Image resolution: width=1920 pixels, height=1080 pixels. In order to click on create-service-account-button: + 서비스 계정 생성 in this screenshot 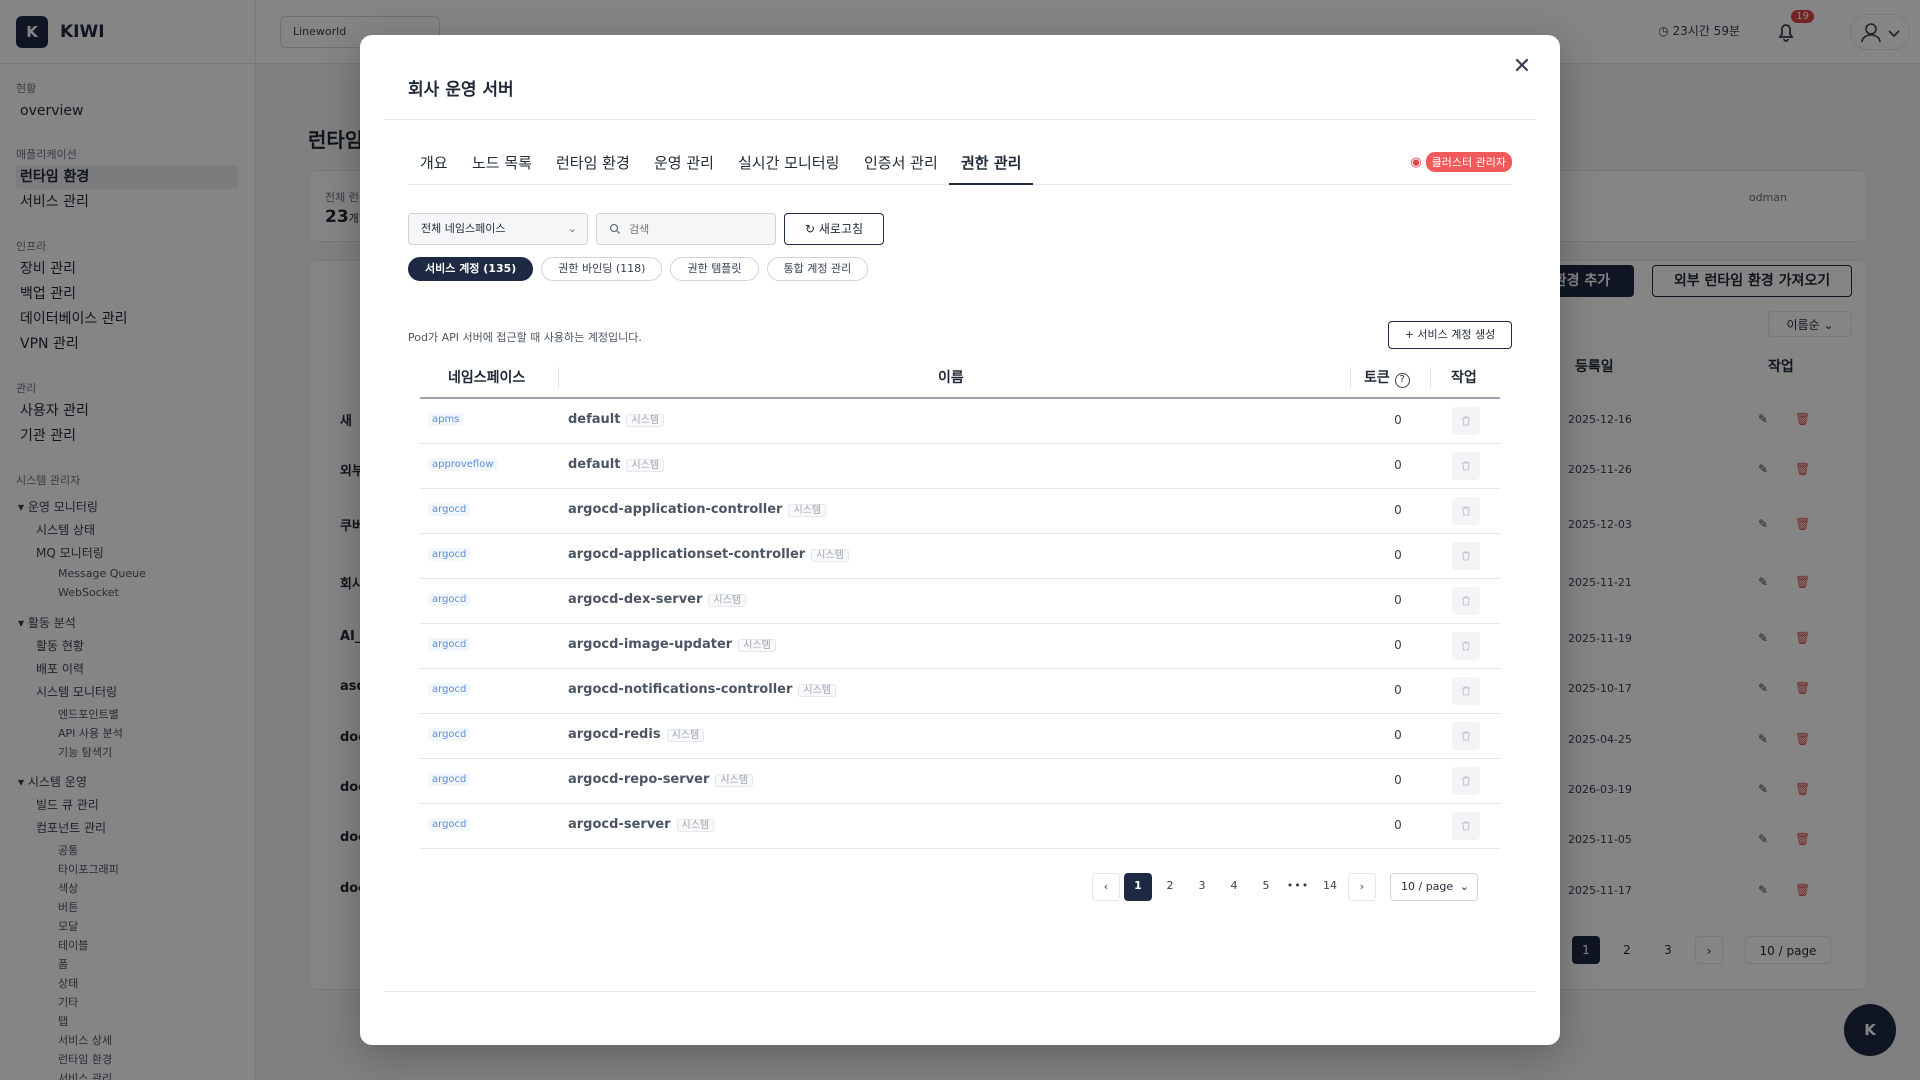, I will do `click(1450, 335)`.